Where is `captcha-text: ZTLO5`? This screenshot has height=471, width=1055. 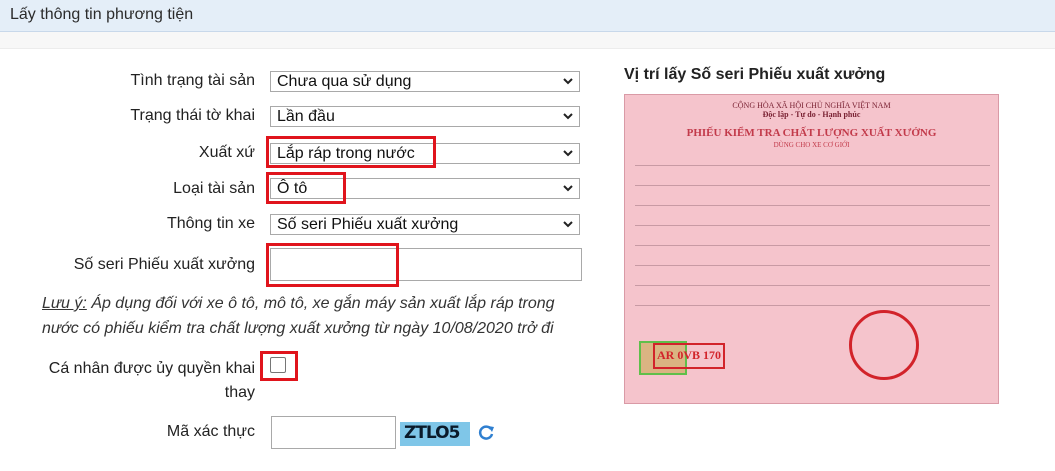
captcha-text: ZTLO5 is located at coordinates (432, 433).